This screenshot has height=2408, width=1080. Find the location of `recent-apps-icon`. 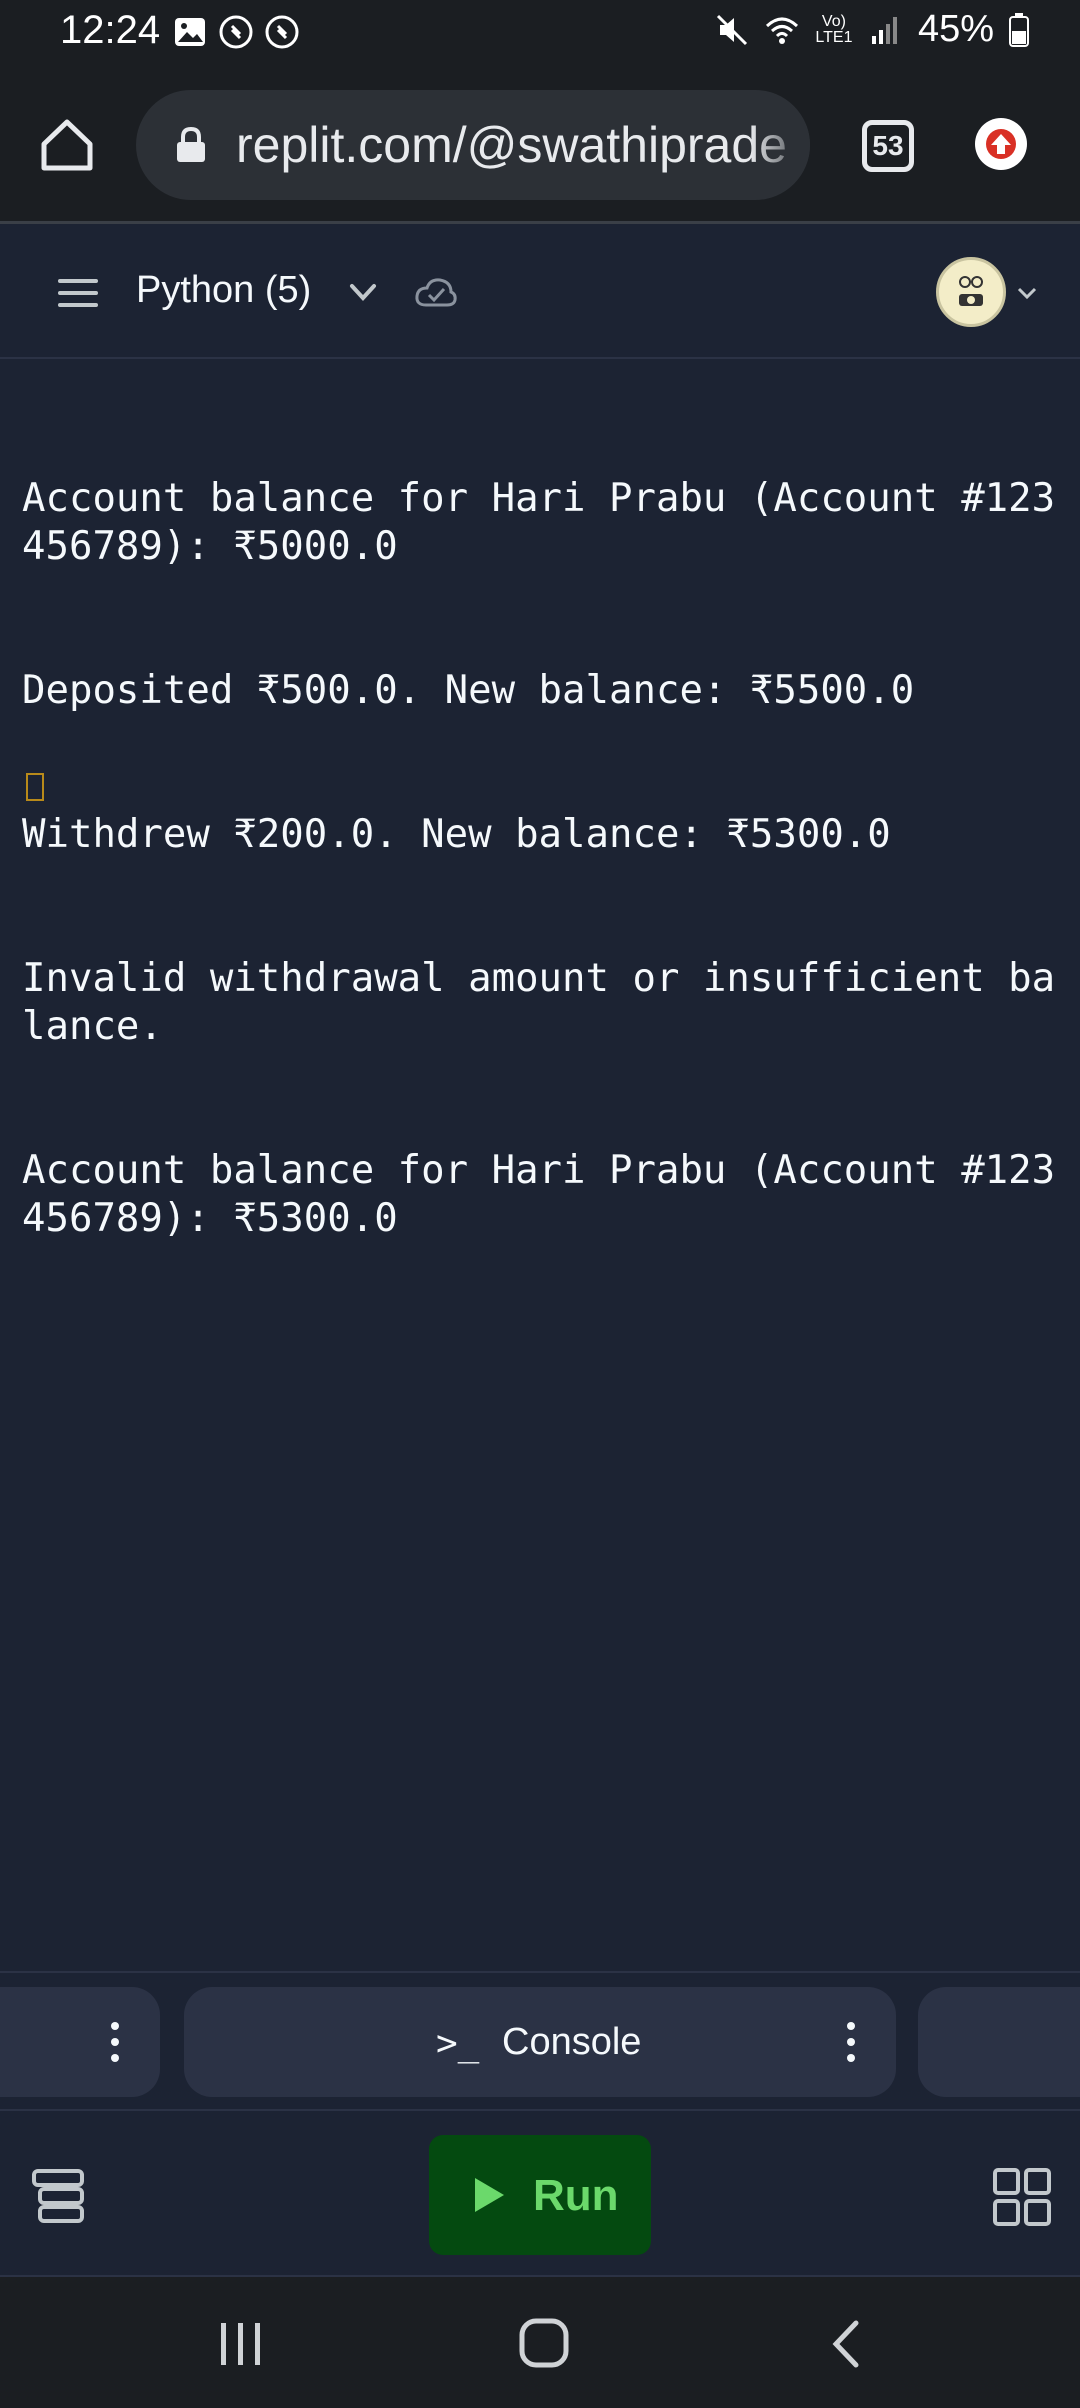

recent-apps-icon is located at coordinates (241, 2344).